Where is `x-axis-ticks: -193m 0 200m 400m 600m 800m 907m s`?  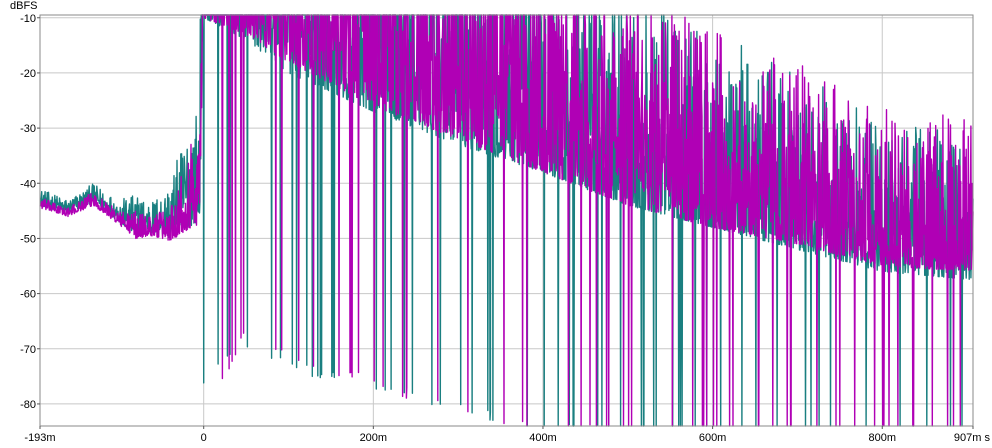 x-axis-ticks: -193m 0 200m 400m 600m 800m 907m s is located at coordinates (507, 435).